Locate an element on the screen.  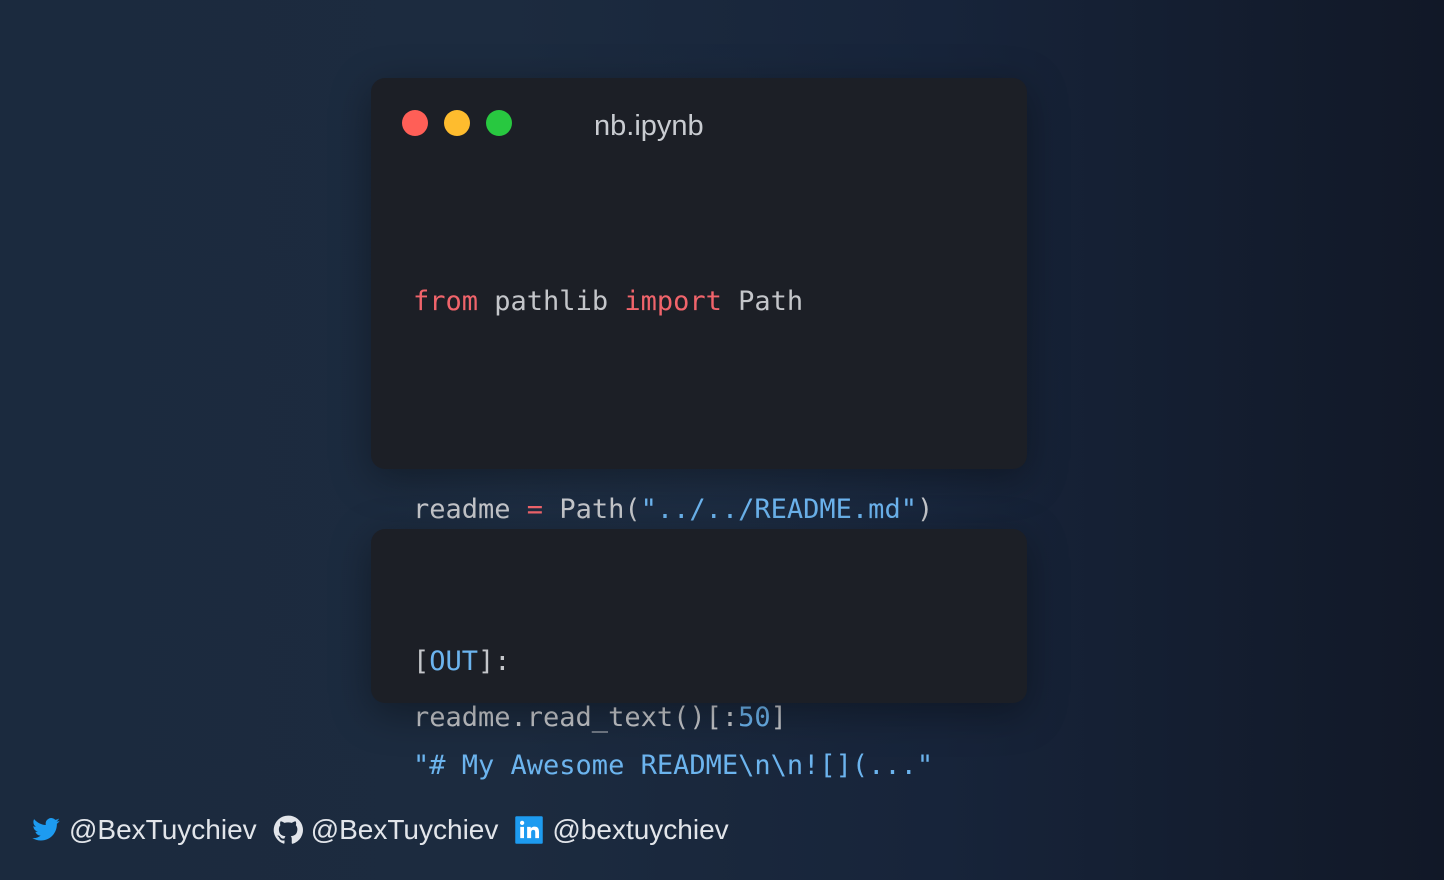
code-line-2: readme = Path("../../README.md") is located at coordinates (673, 510).